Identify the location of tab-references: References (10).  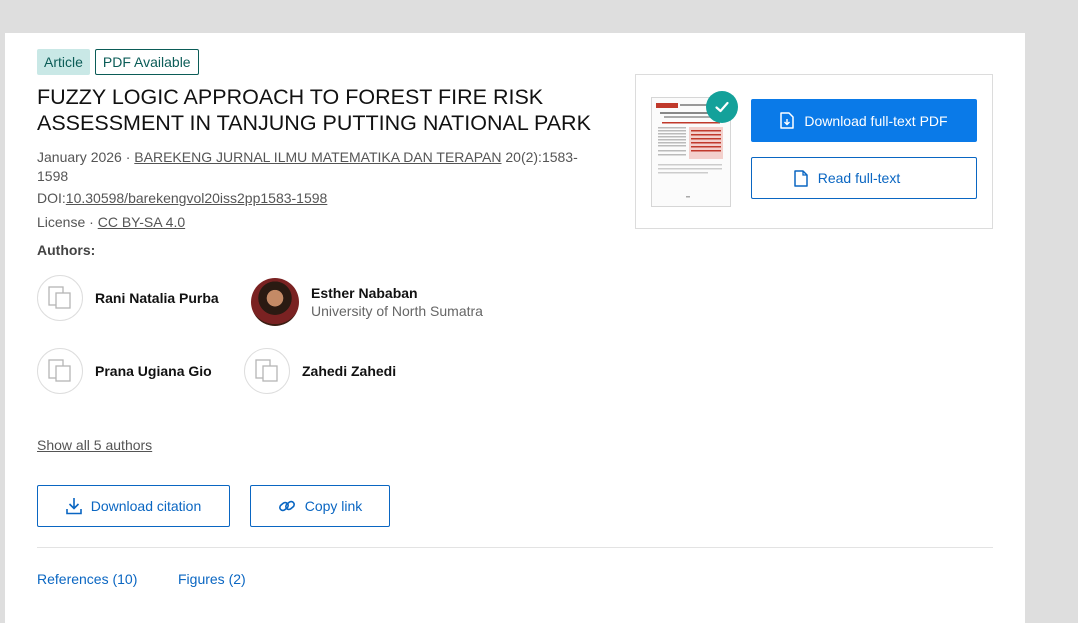
(87, 579).